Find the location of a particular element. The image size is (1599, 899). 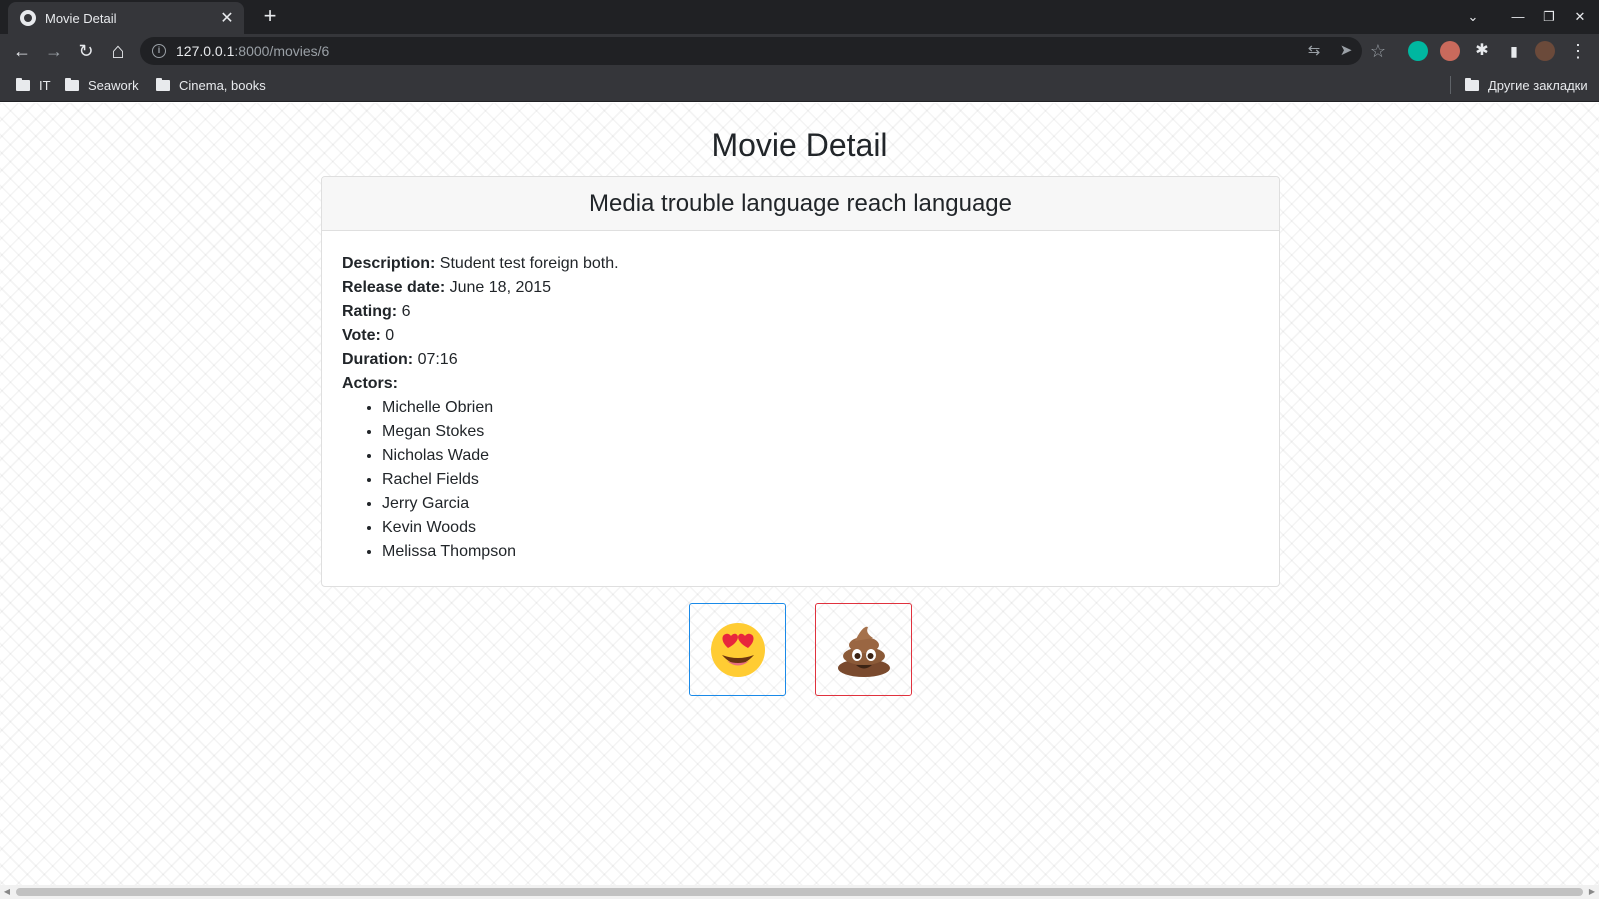

like-button is located at coordinates (737, 649).